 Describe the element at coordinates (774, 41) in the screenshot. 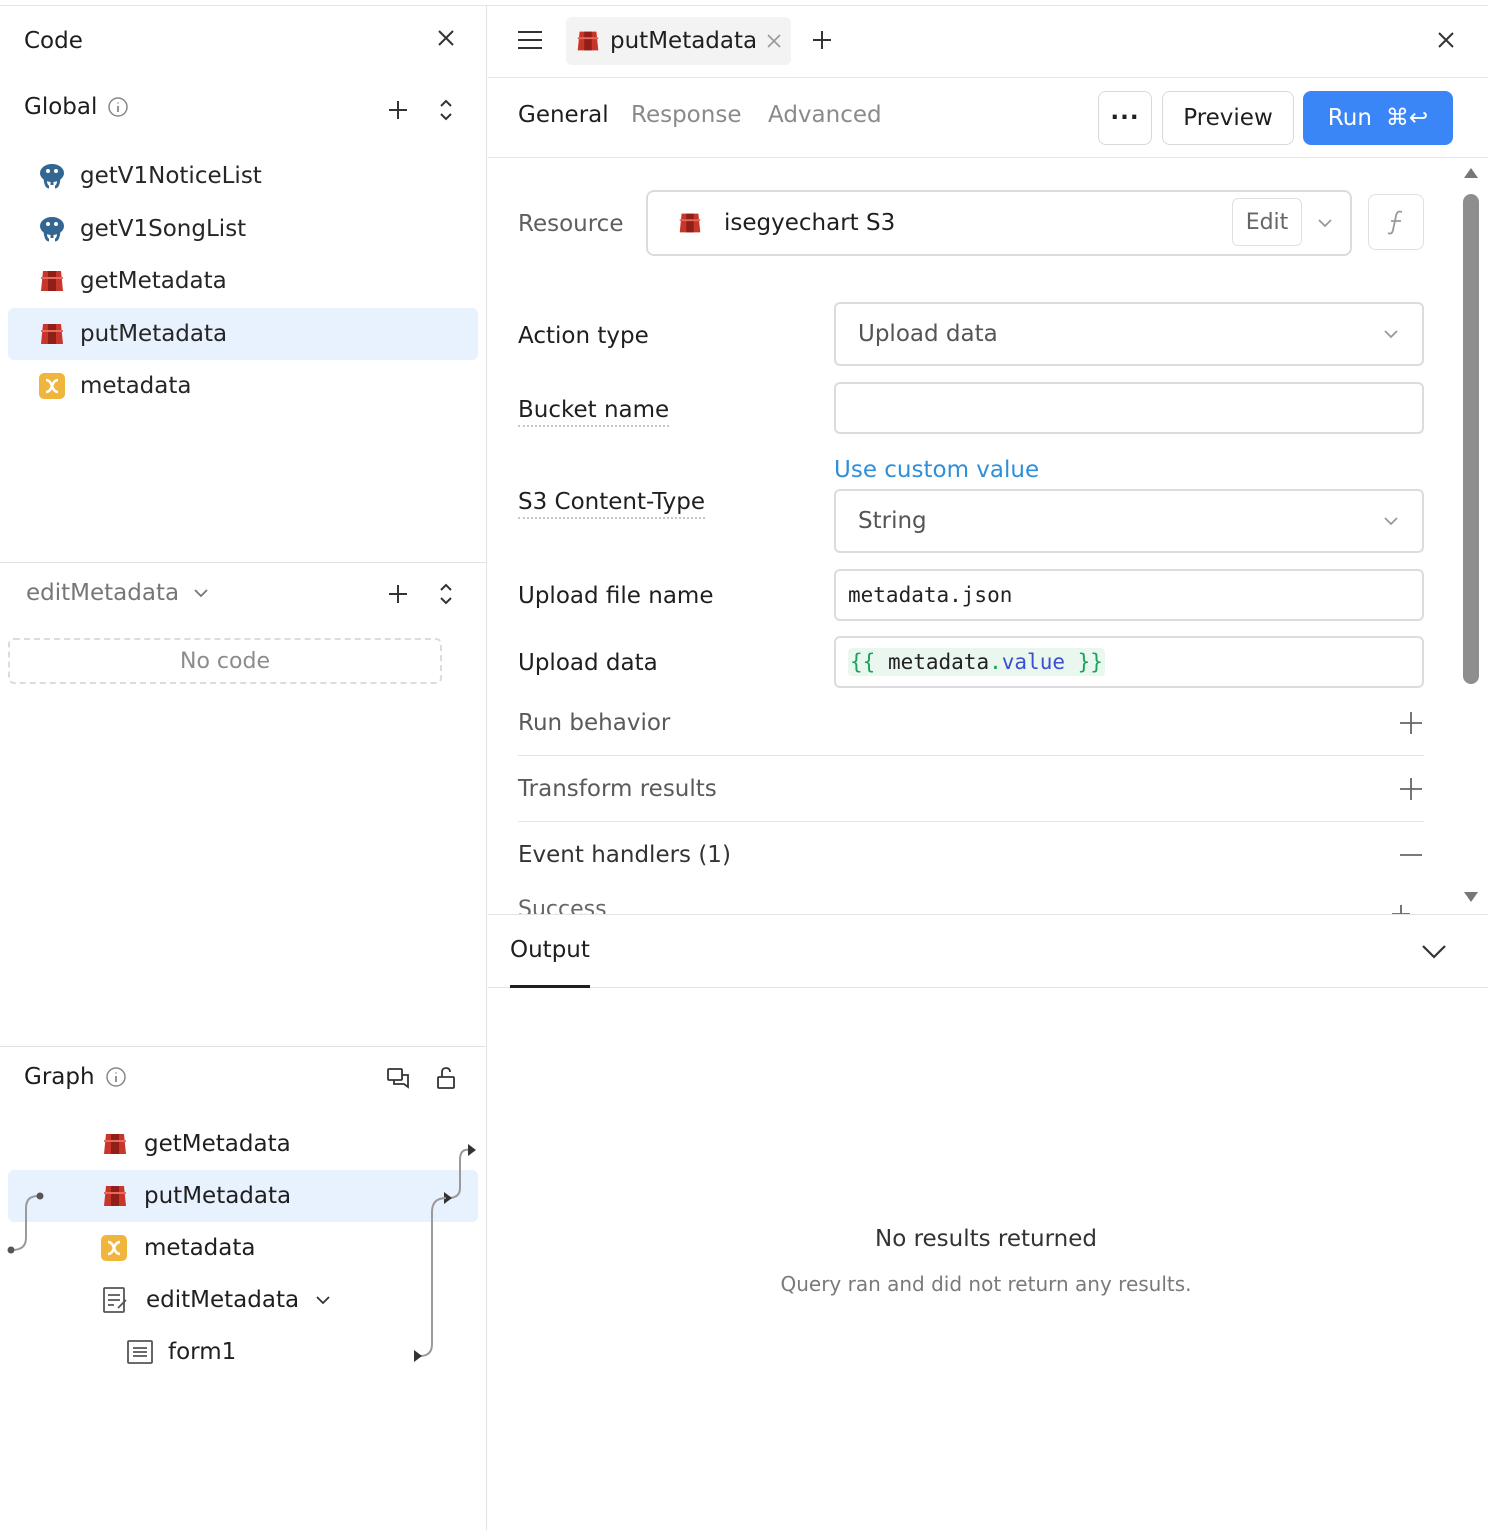

I see `close-tab-icon` at that location.